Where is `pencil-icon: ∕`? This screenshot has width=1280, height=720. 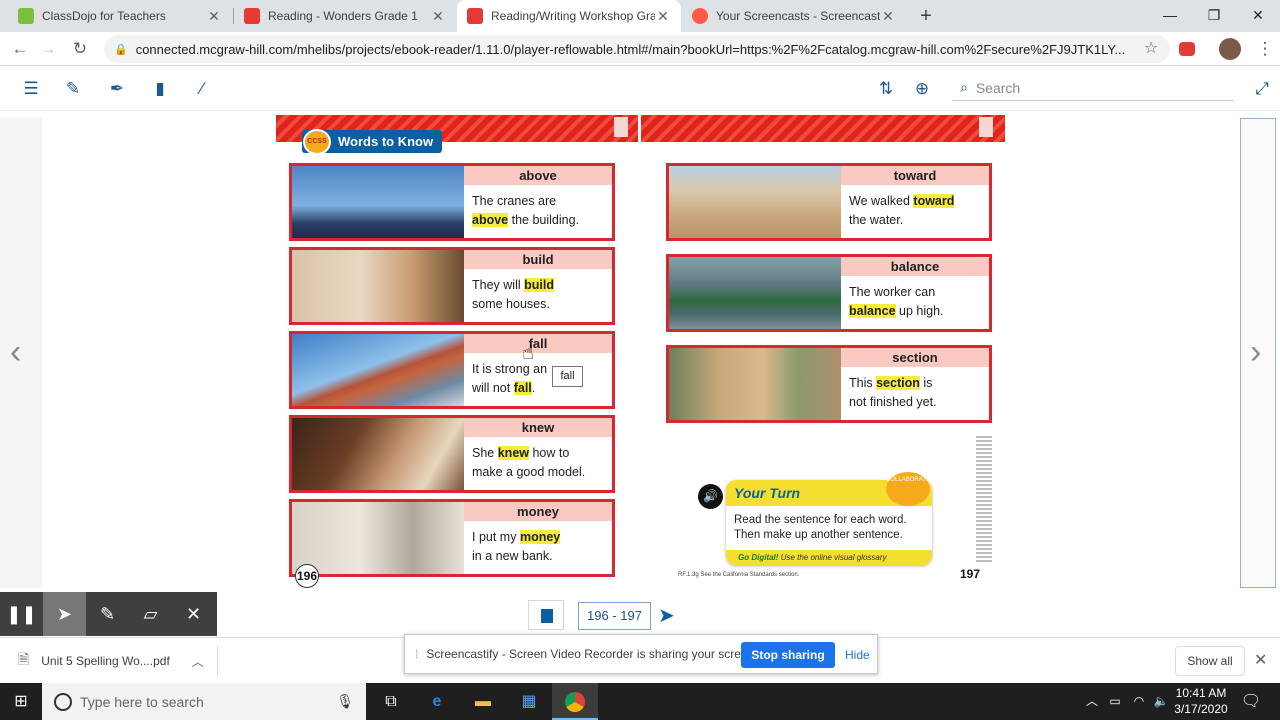 pencil-icon: ∕ is located at coordinates (202, 89).